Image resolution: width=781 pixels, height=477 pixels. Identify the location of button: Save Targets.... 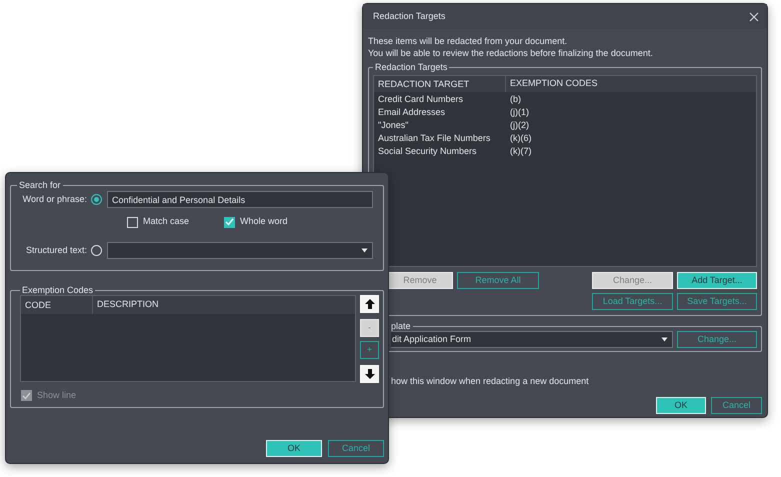
(717, 301).